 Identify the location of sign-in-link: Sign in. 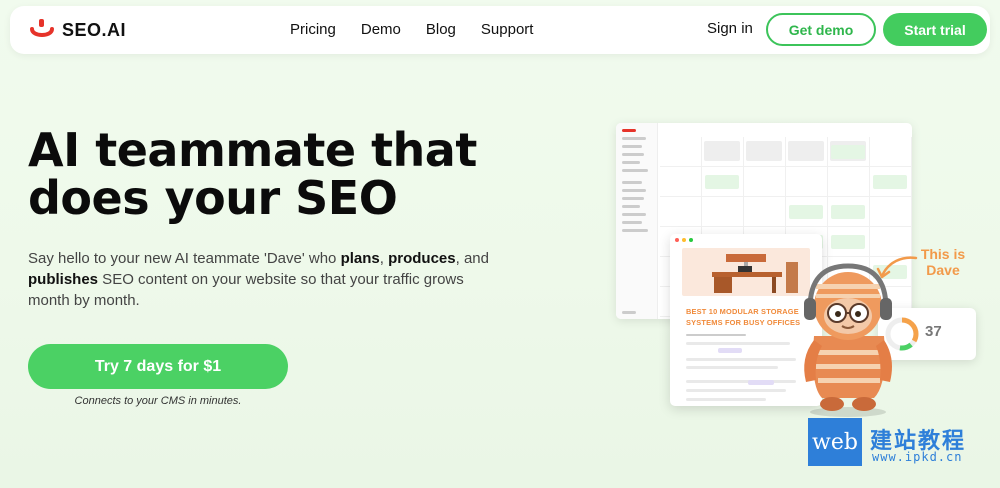
(730, 28).